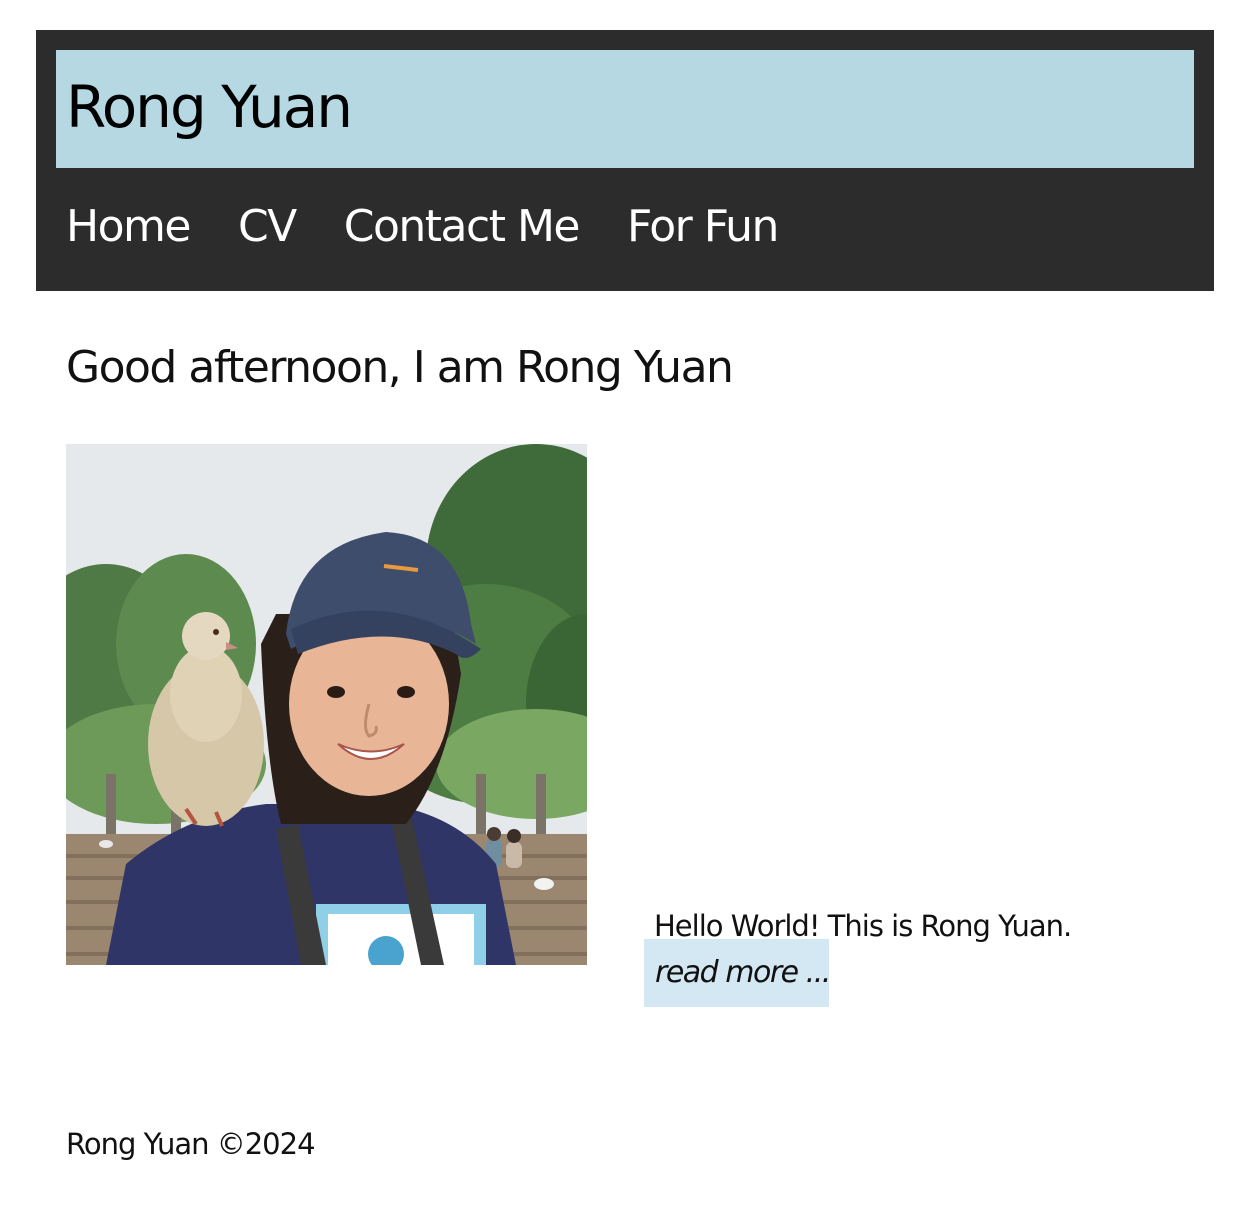 This screenshot has height=1210, width=1252. Describe the element at coordinates (128, 227) in the screenshot. I see `nav-home-link: Home` at that location.